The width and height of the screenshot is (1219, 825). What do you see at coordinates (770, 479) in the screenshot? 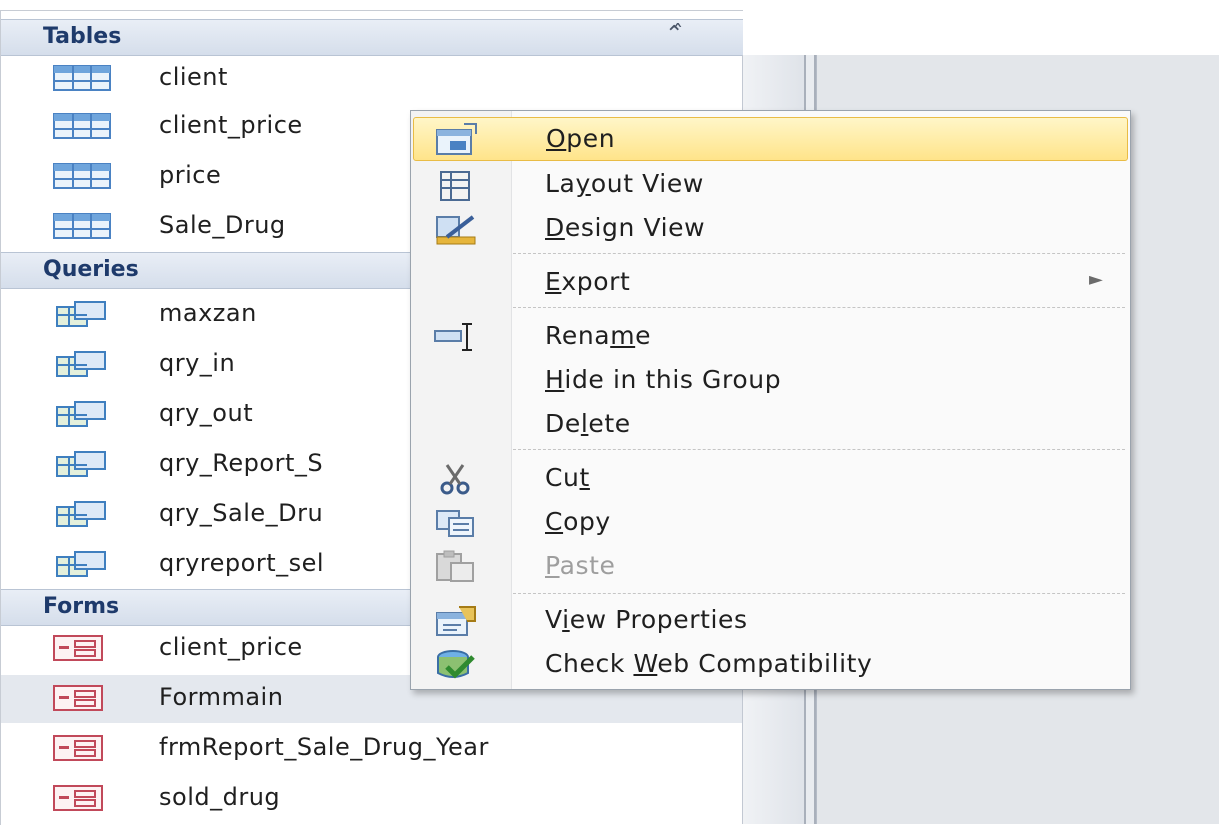
I see `menu-item-cut: Cut` at bounding box center [770, 479].